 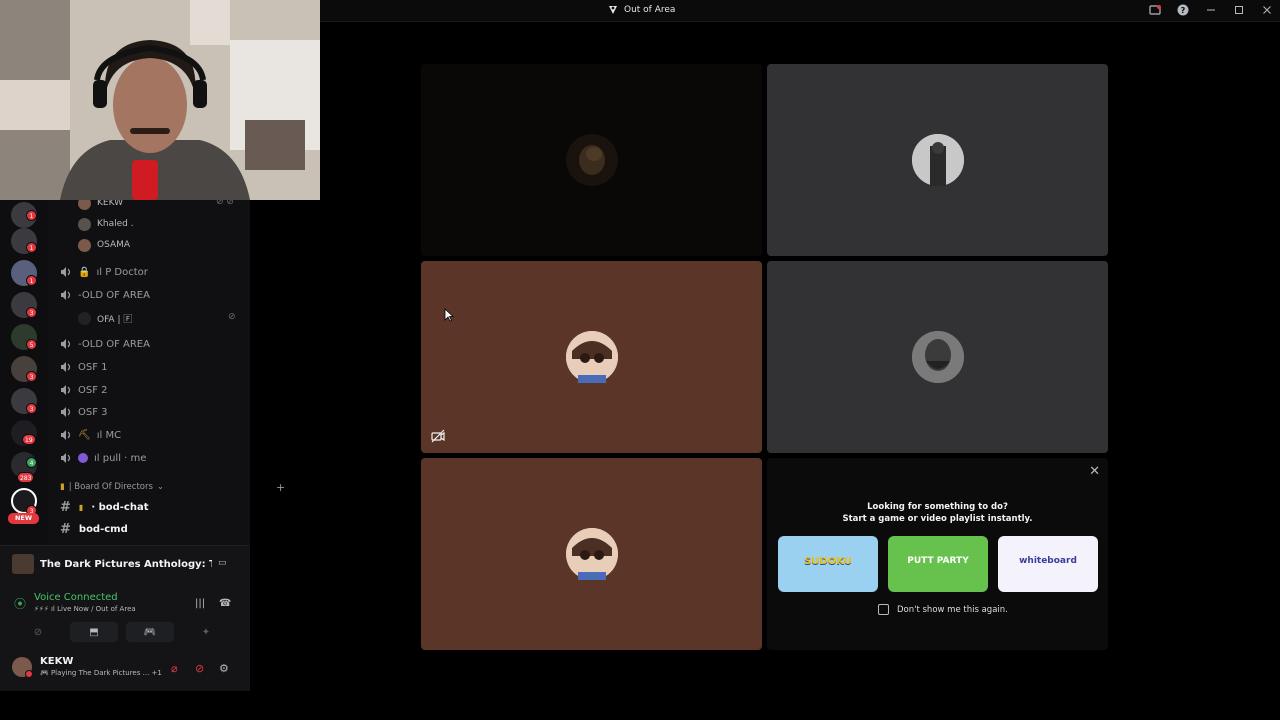 I want to click on voice-member: Khaled ., so click(x=106, y=224).